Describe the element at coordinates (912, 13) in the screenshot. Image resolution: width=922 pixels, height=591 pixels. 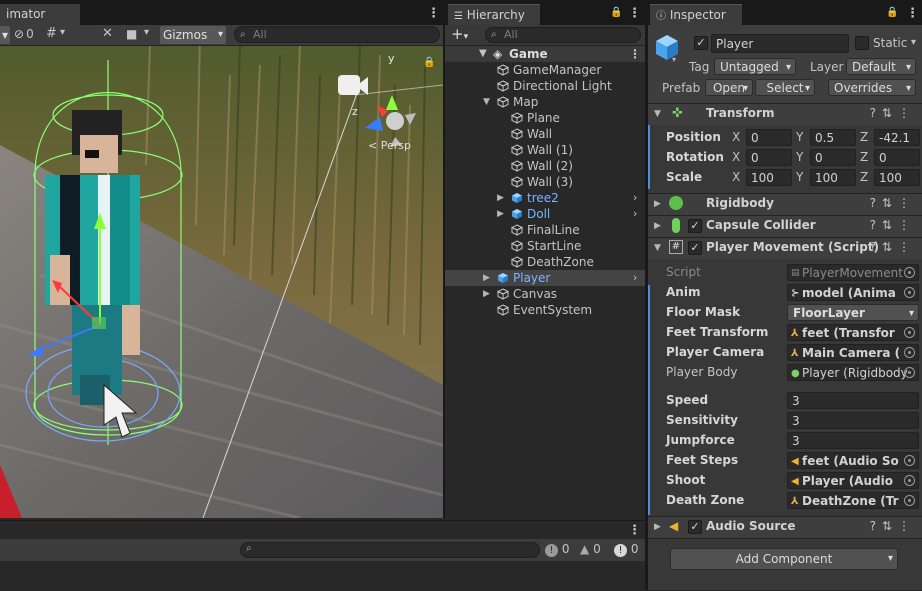
I see `inspector-menu-icon: ⋮` at that location.